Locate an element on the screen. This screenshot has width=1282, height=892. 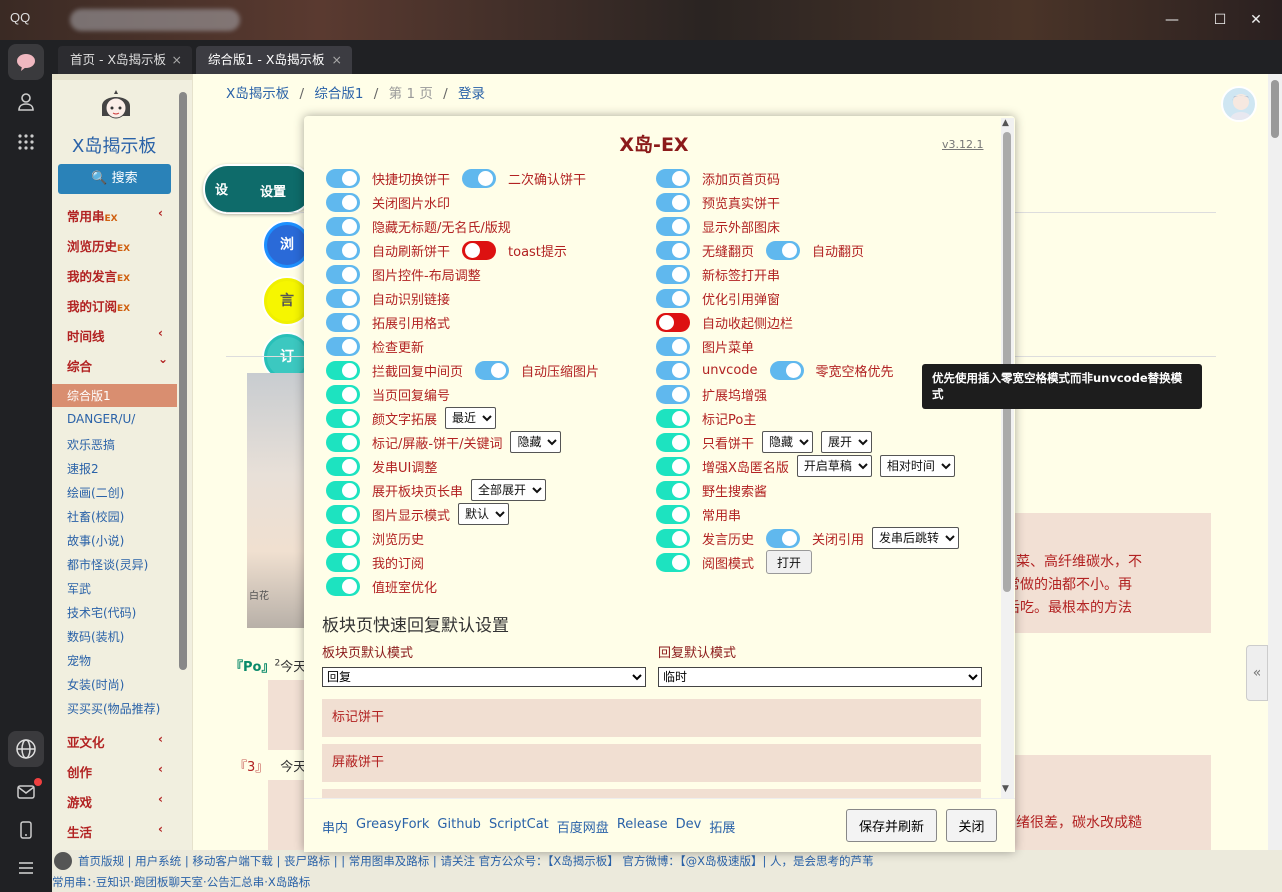
sidebar-board-item: 数码(装机) is located at coordinates (95, 636).